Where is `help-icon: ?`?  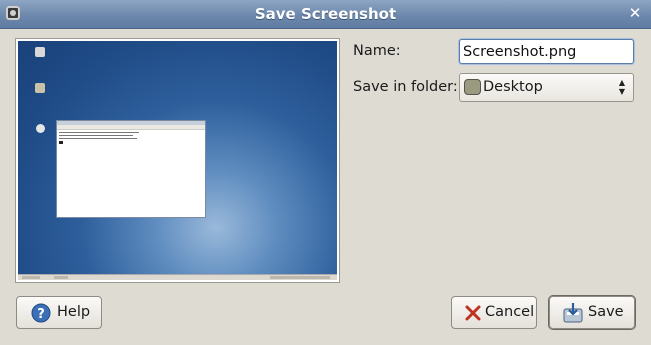 help-icon: ? is located at coordinates (41, 313).